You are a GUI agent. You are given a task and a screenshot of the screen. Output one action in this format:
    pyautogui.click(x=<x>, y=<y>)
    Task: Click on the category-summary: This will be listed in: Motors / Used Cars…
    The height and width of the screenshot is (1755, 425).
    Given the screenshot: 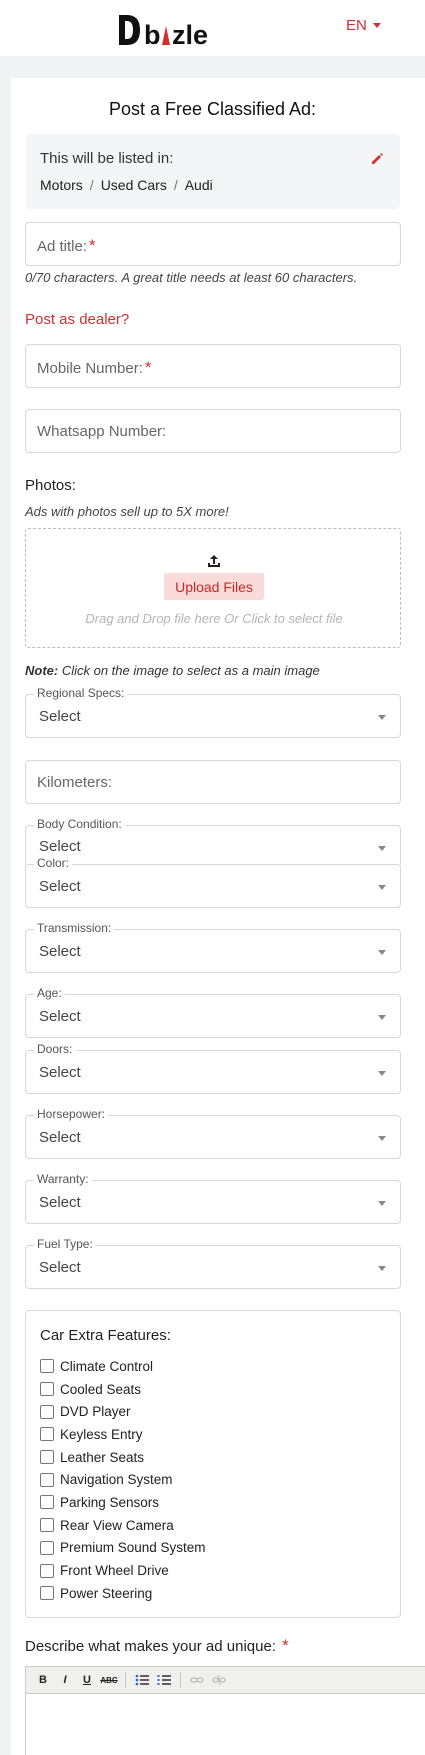 What is the action you would take?
    pyautogui.click(x=213, y=171)
    